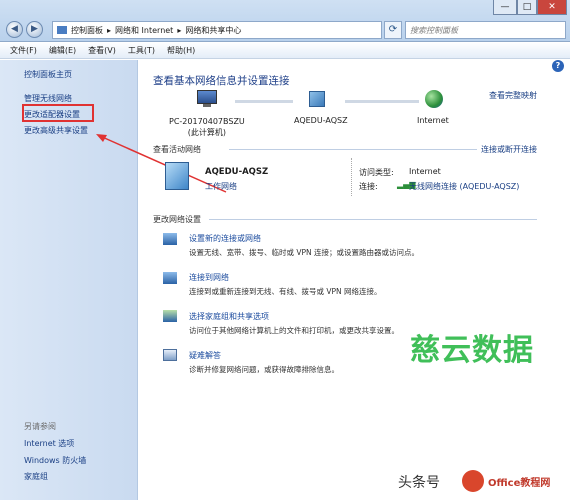  I want to click on change-settings-title: 更改网络设置, so click(177, 219).